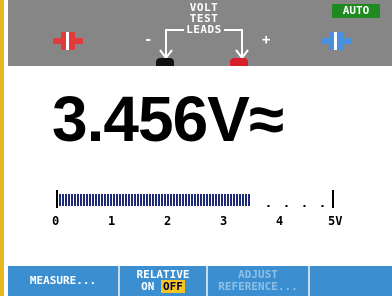 The image size is (392, 296). Describe the element at coordinates (197, 209) in the screenshot. I see `bargraph: 0 1 2 3 4 5V` at that location.